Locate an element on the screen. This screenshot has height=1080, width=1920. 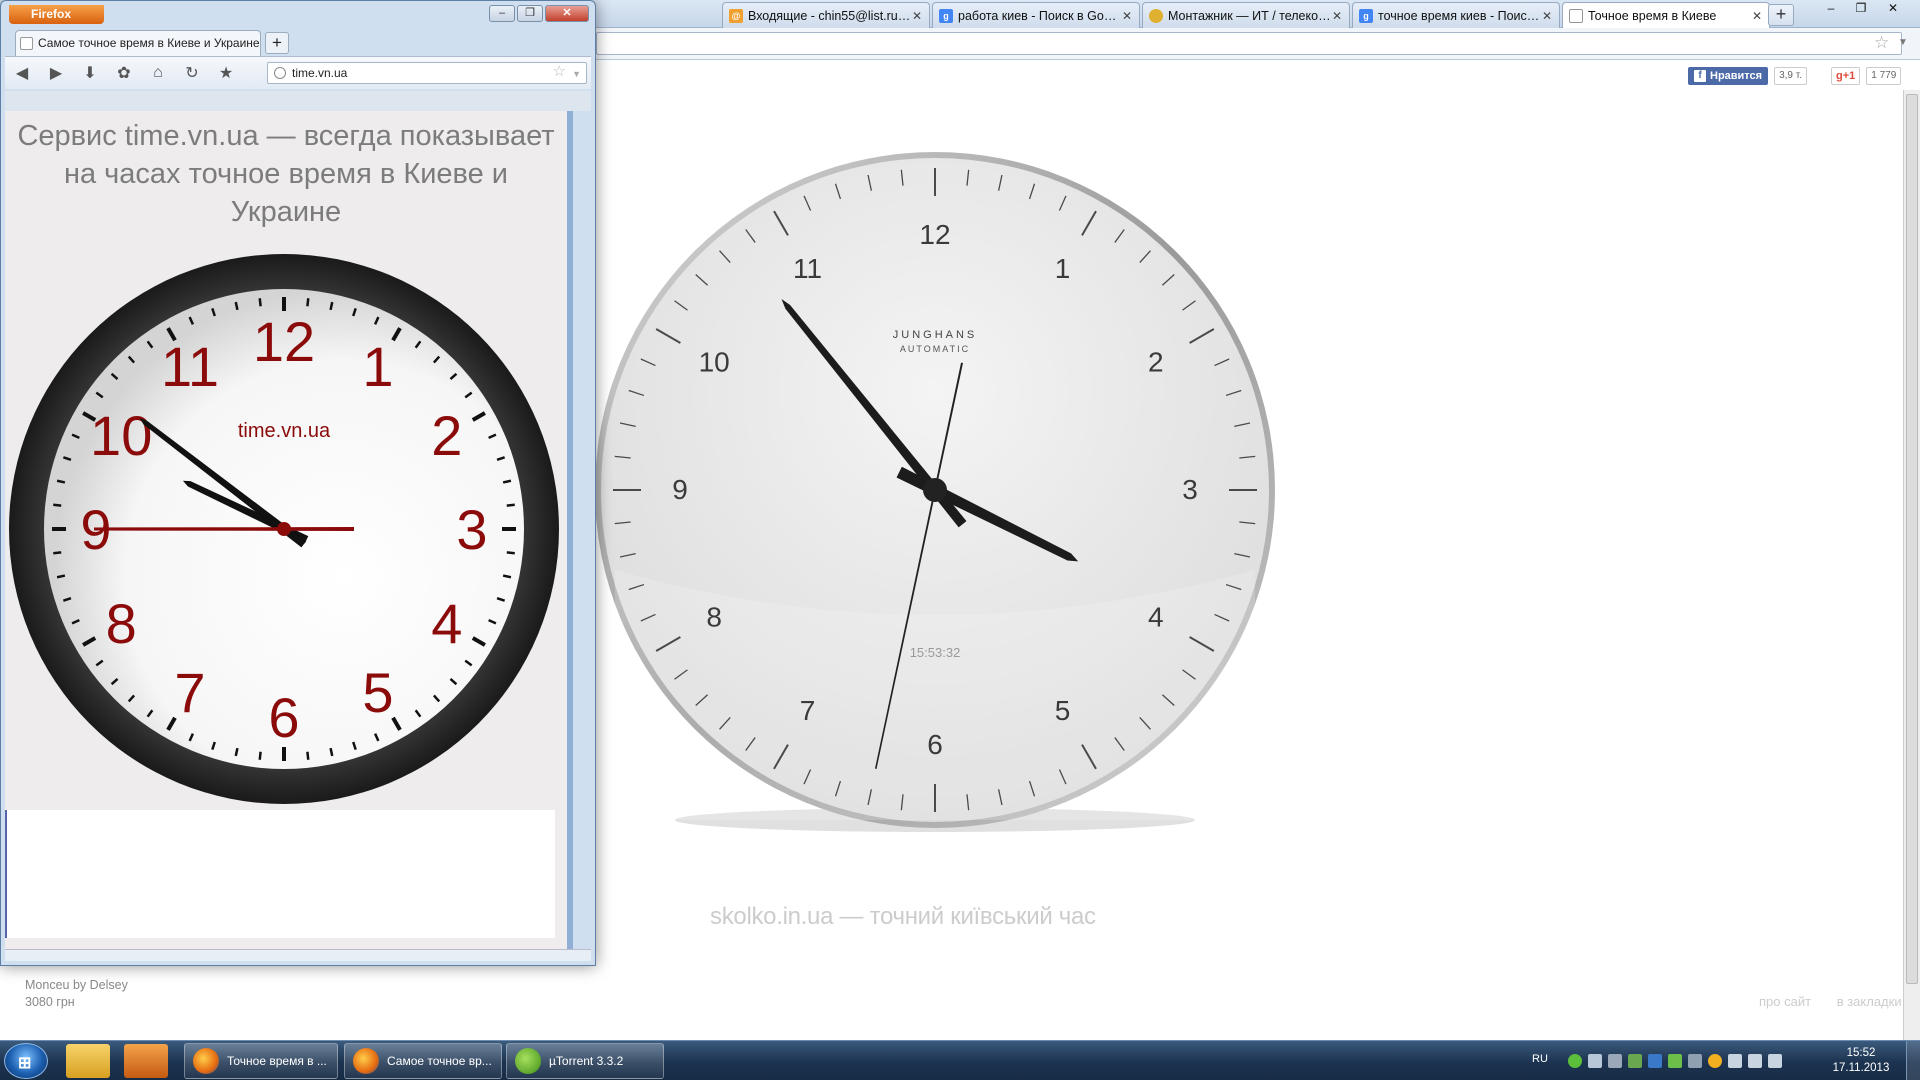
media-player-icon is located at coordinates (146, 1061).